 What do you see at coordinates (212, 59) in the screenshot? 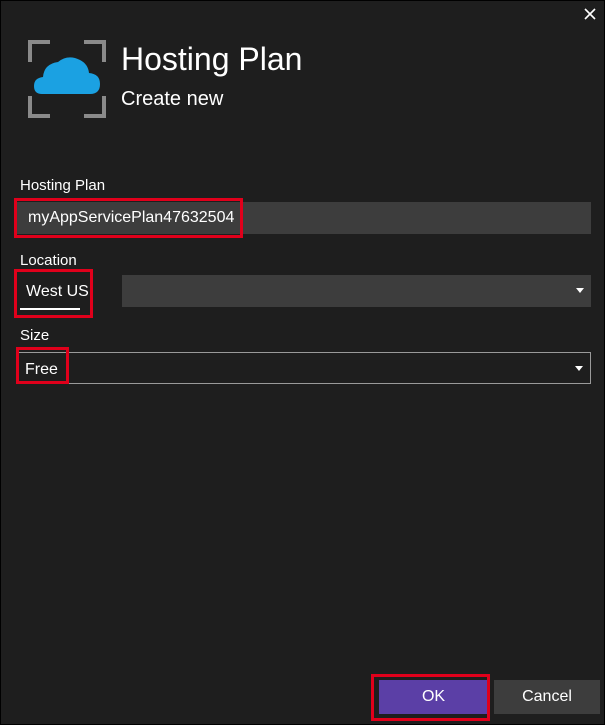
I see `dialog-title: Hosting Plan` at bounding box center [212, 59].